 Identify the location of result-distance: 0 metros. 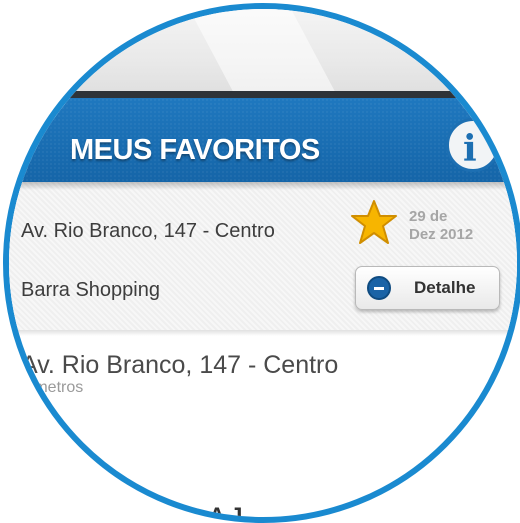
(52, 387).